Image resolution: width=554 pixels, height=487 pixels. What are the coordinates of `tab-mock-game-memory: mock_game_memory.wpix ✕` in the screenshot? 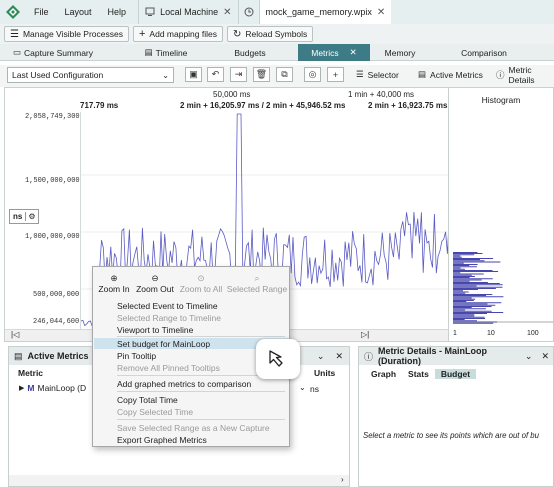 It's located at (325, 12).